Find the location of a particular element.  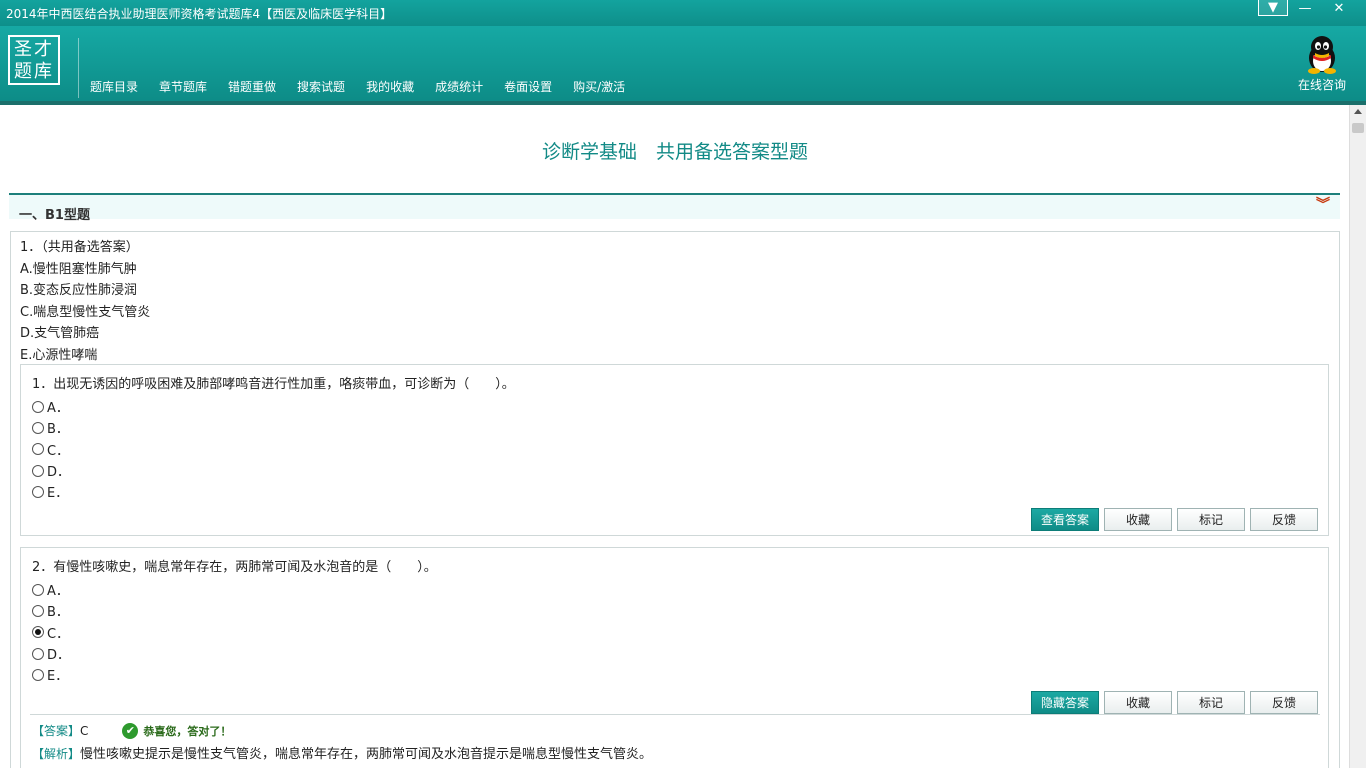

show-answer-button: 查看答案 is located at coordinates (1065, 519).